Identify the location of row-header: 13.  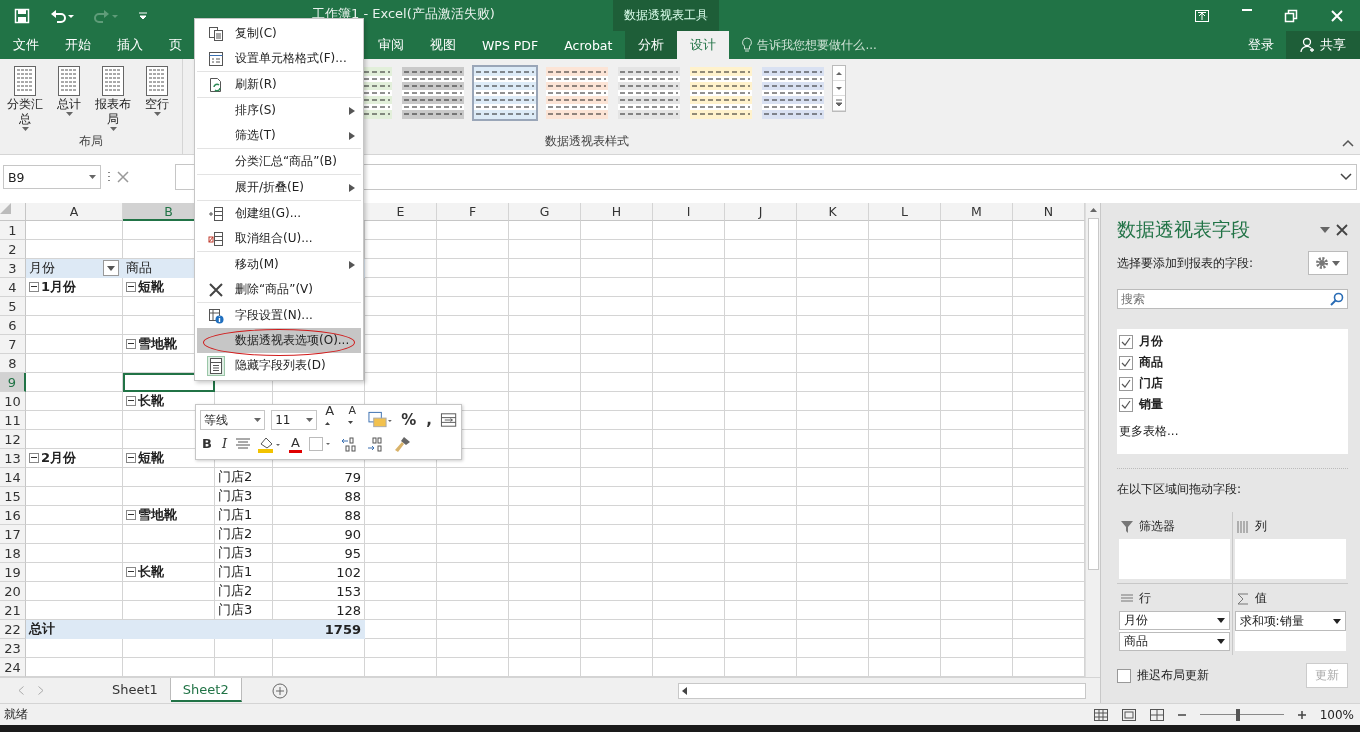
(13, 458).